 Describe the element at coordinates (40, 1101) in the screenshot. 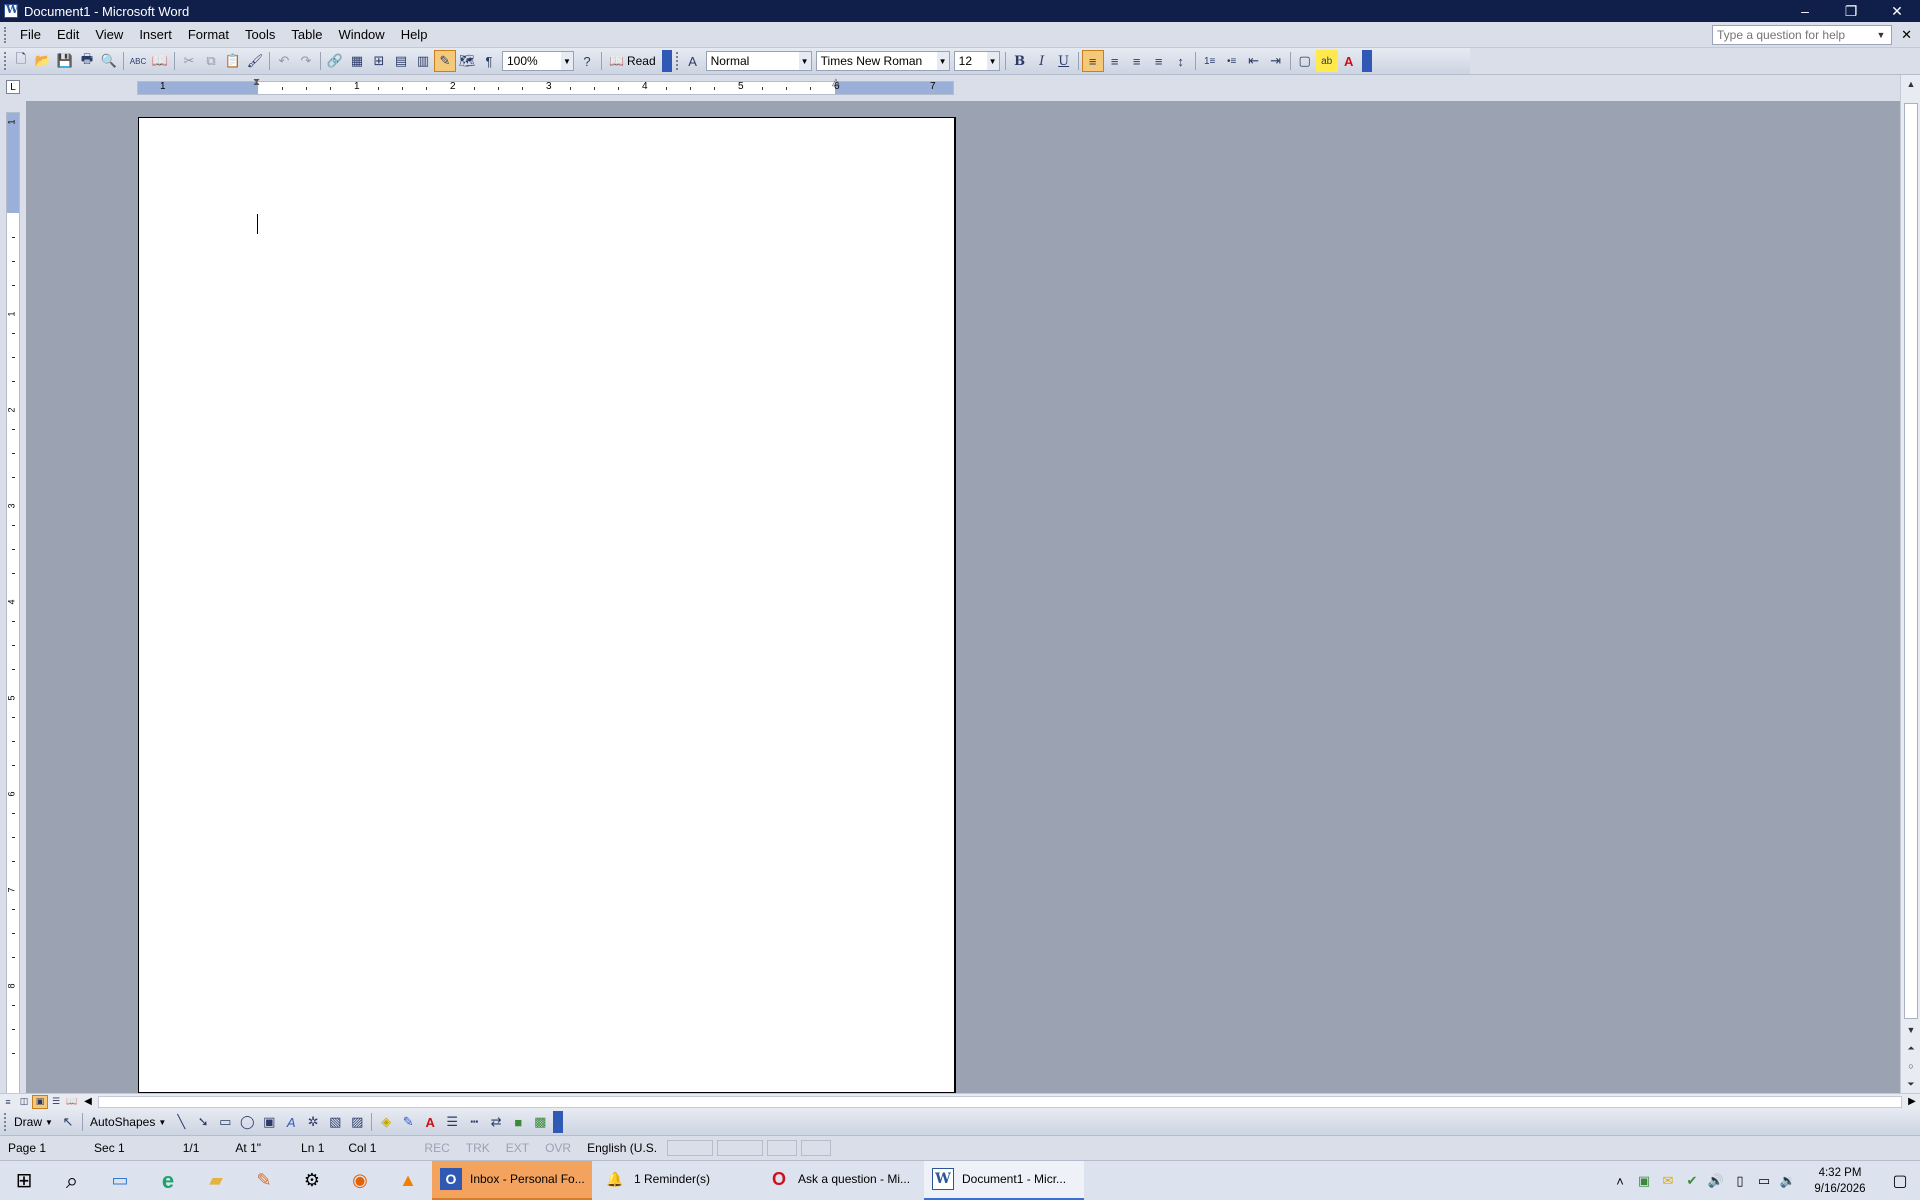

I see `print-layout-view-icon: ▣` at that location.